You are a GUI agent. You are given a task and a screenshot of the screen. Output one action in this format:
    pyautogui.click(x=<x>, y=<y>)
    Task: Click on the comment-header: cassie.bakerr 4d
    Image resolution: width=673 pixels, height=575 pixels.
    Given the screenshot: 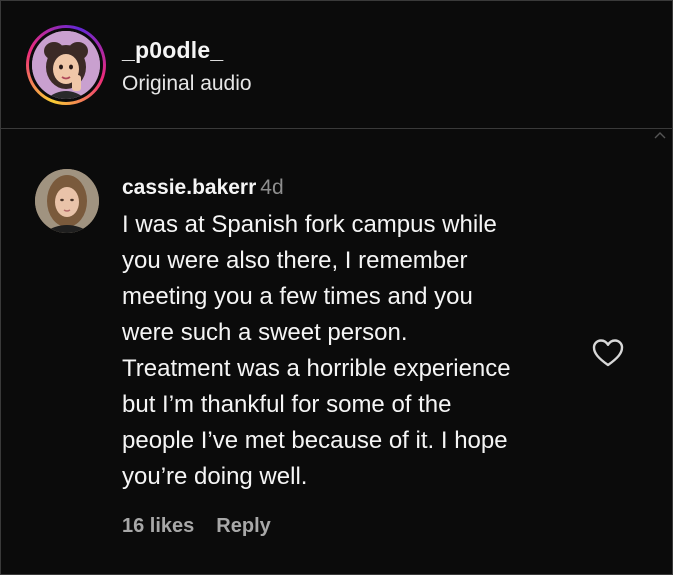 What is the action you would take?
    pyautogui.click(x=203, y=188)
    